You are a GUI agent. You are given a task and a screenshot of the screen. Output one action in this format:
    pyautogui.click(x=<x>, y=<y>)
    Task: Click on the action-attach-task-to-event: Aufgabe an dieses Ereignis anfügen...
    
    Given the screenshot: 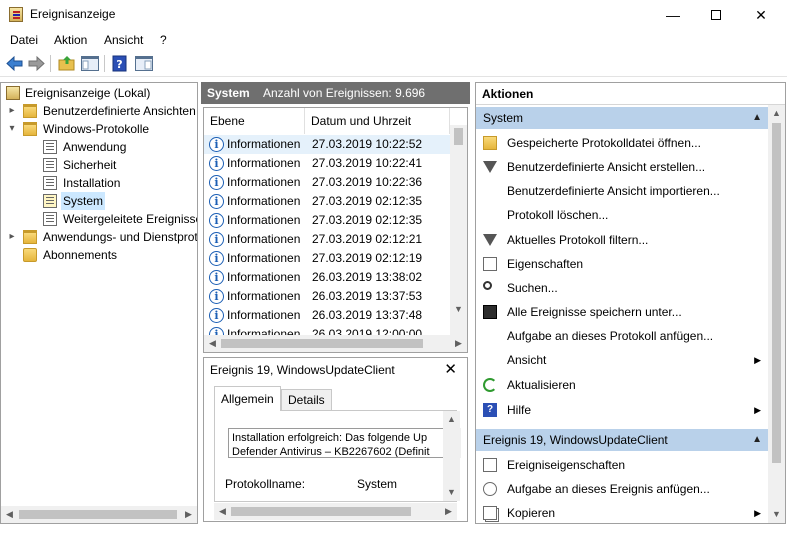 What is the action you would take?
    pyautogui.click(x=622, y=489)
    